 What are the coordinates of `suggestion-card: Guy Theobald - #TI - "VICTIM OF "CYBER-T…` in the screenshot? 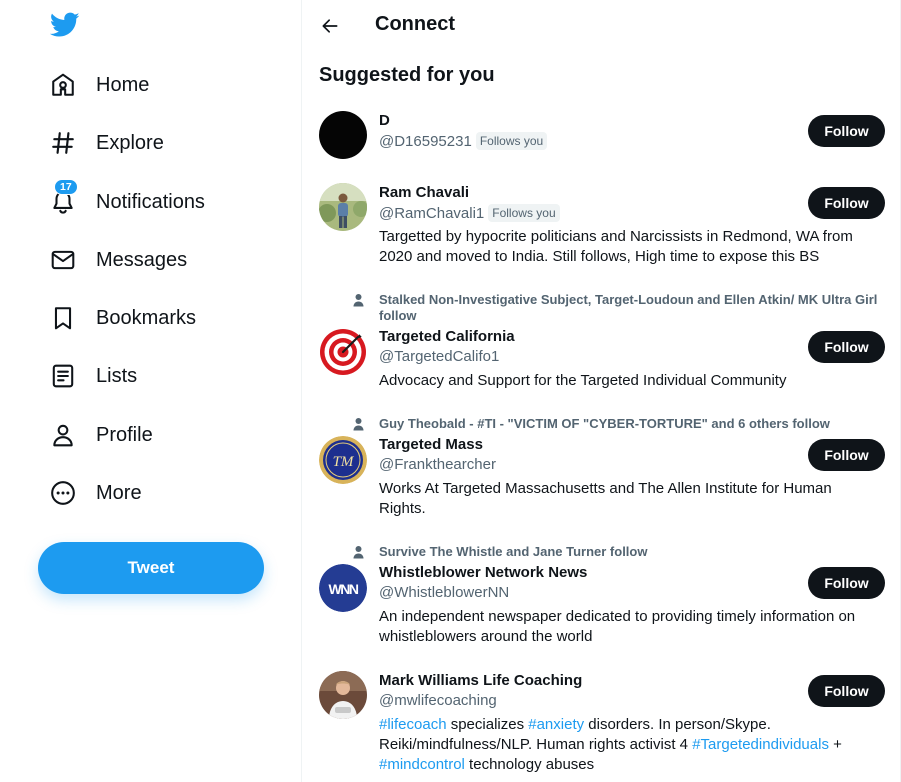 It's located at (601, 469).